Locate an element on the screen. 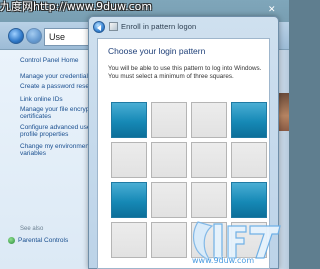 The image size is (320, 269). pattern-square-r1-c2 is located at coordinates (169, 120).